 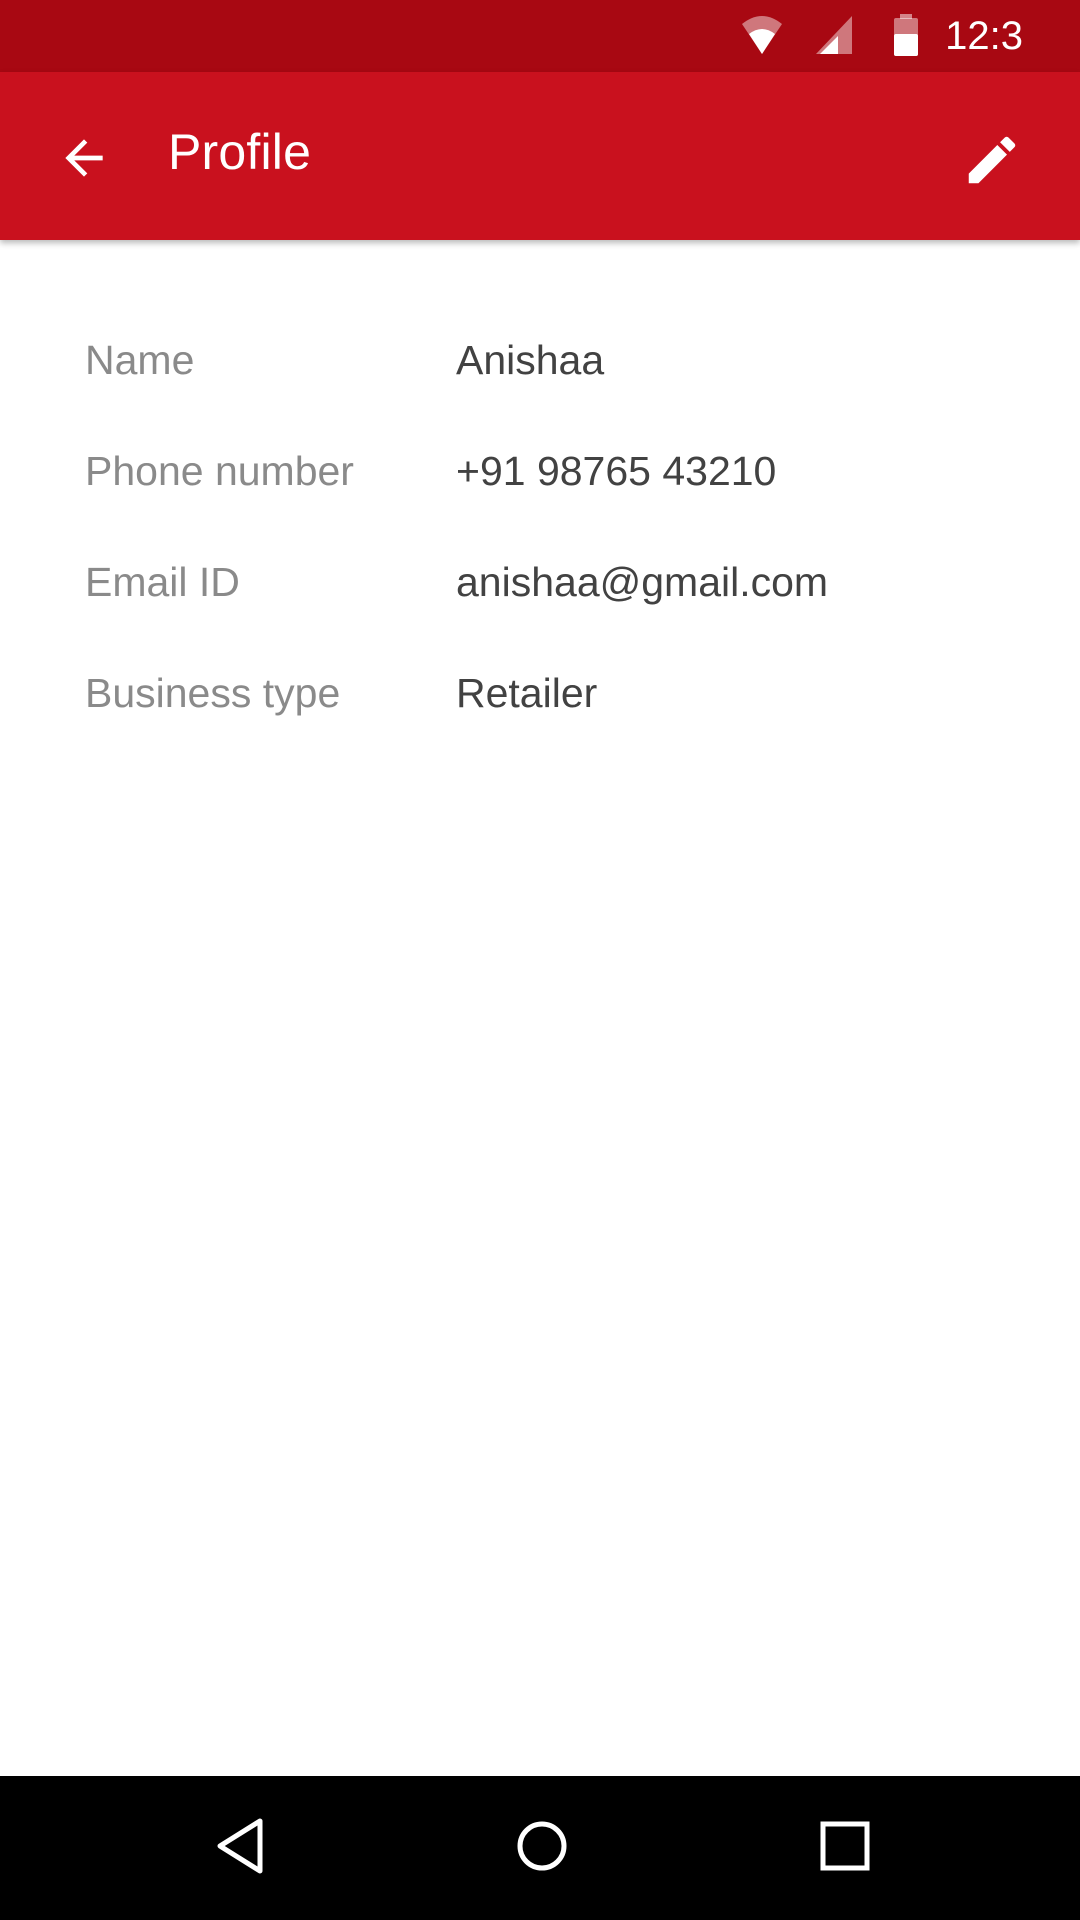 I want to click on field-row-name: Name Anishaa, so click(x=540, y=360).